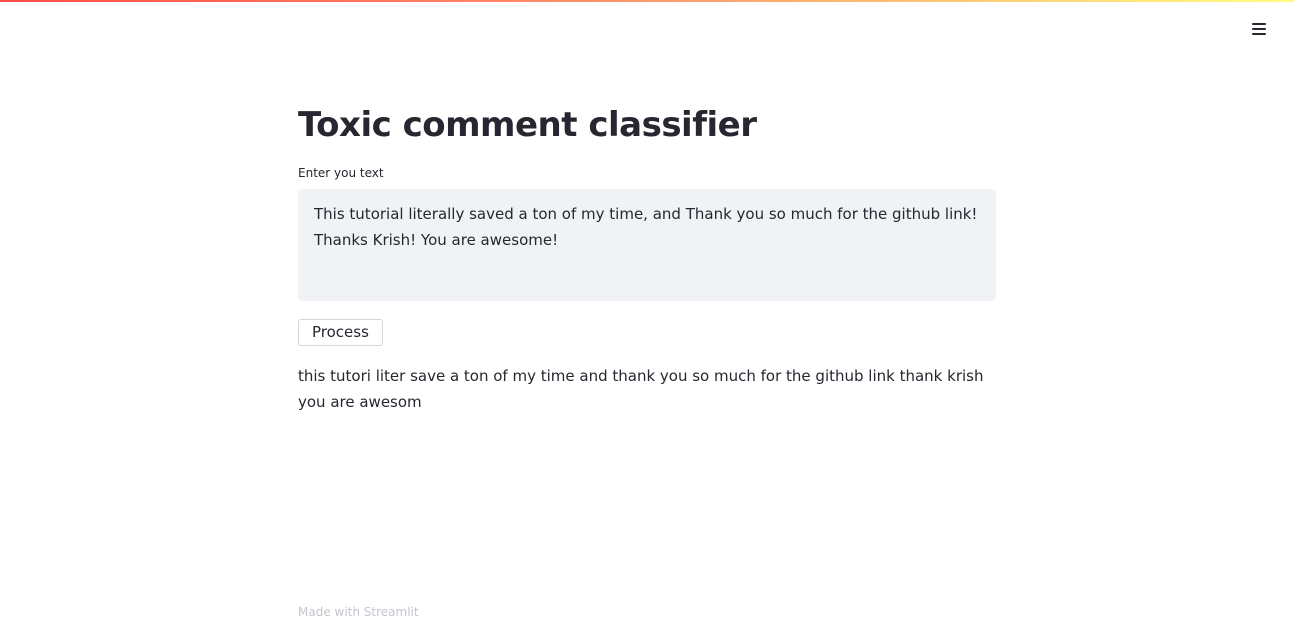 This screenshot has width=1294, height=630. I want to click on text-input-label: Enter you text, so click(341, 173).